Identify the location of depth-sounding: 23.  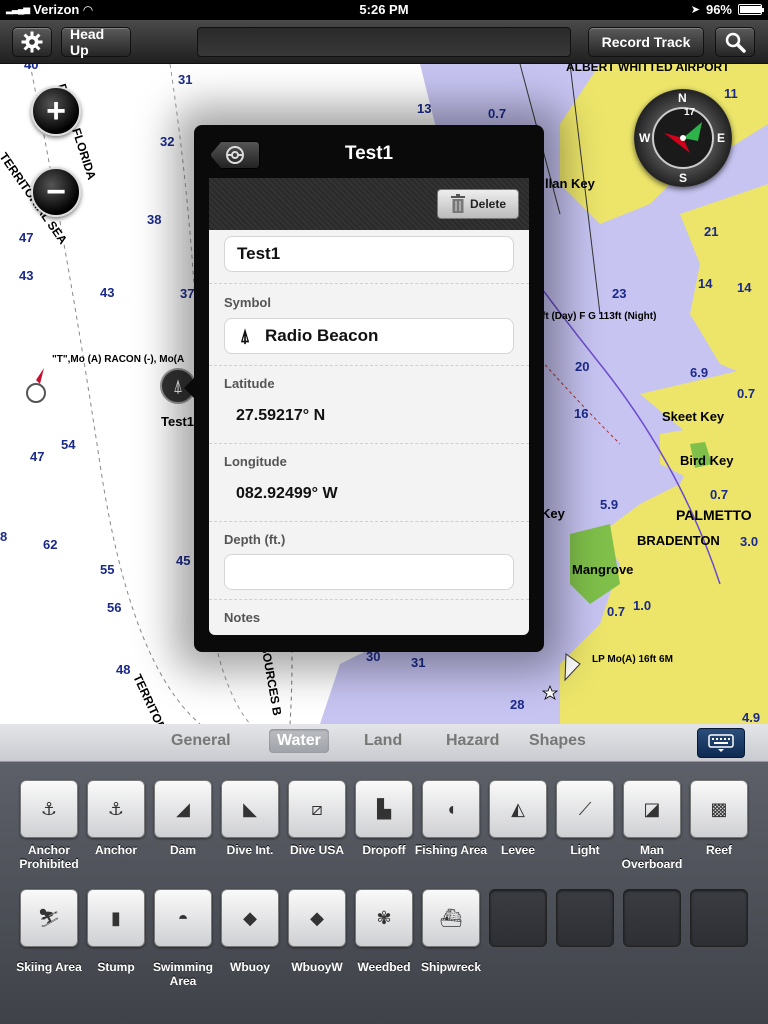
(619, 293).